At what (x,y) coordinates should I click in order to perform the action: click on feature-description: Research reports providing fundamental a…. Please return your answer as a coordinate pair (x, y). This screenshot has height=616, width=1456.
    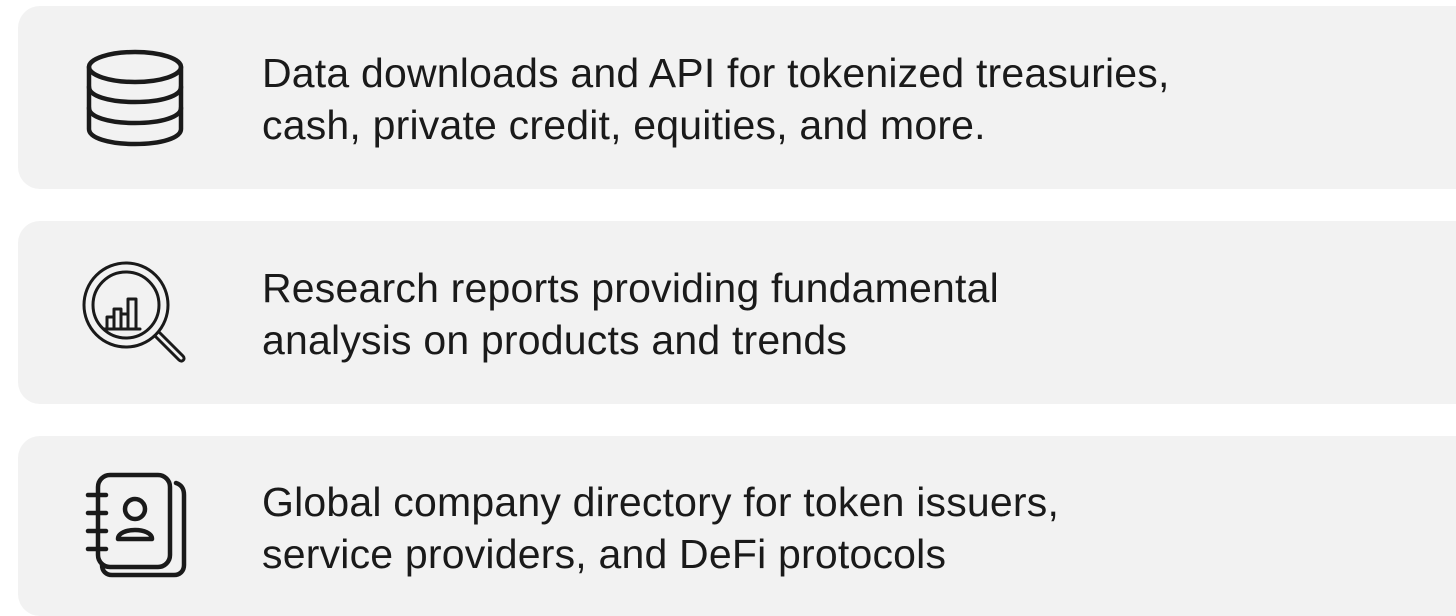
    Looking at the image, I should click on (847, 314).